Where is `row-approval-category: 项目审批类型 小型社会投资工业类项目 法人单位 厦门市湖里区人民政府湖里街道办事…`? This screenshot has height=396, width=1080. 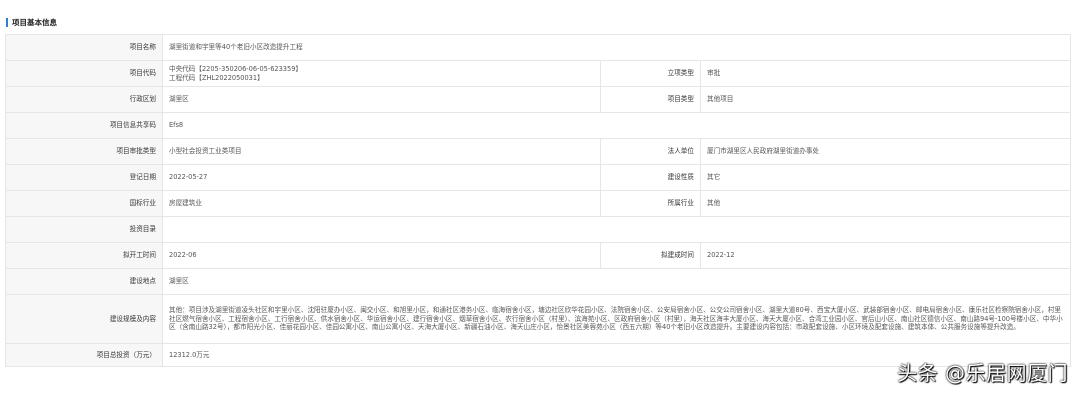 row-approval-category: 项目审批类型 小型社会投资工业类项目 法人单位 厦门市湖里区人民政府湖里街道办事… is located at coordinates (538, 151).